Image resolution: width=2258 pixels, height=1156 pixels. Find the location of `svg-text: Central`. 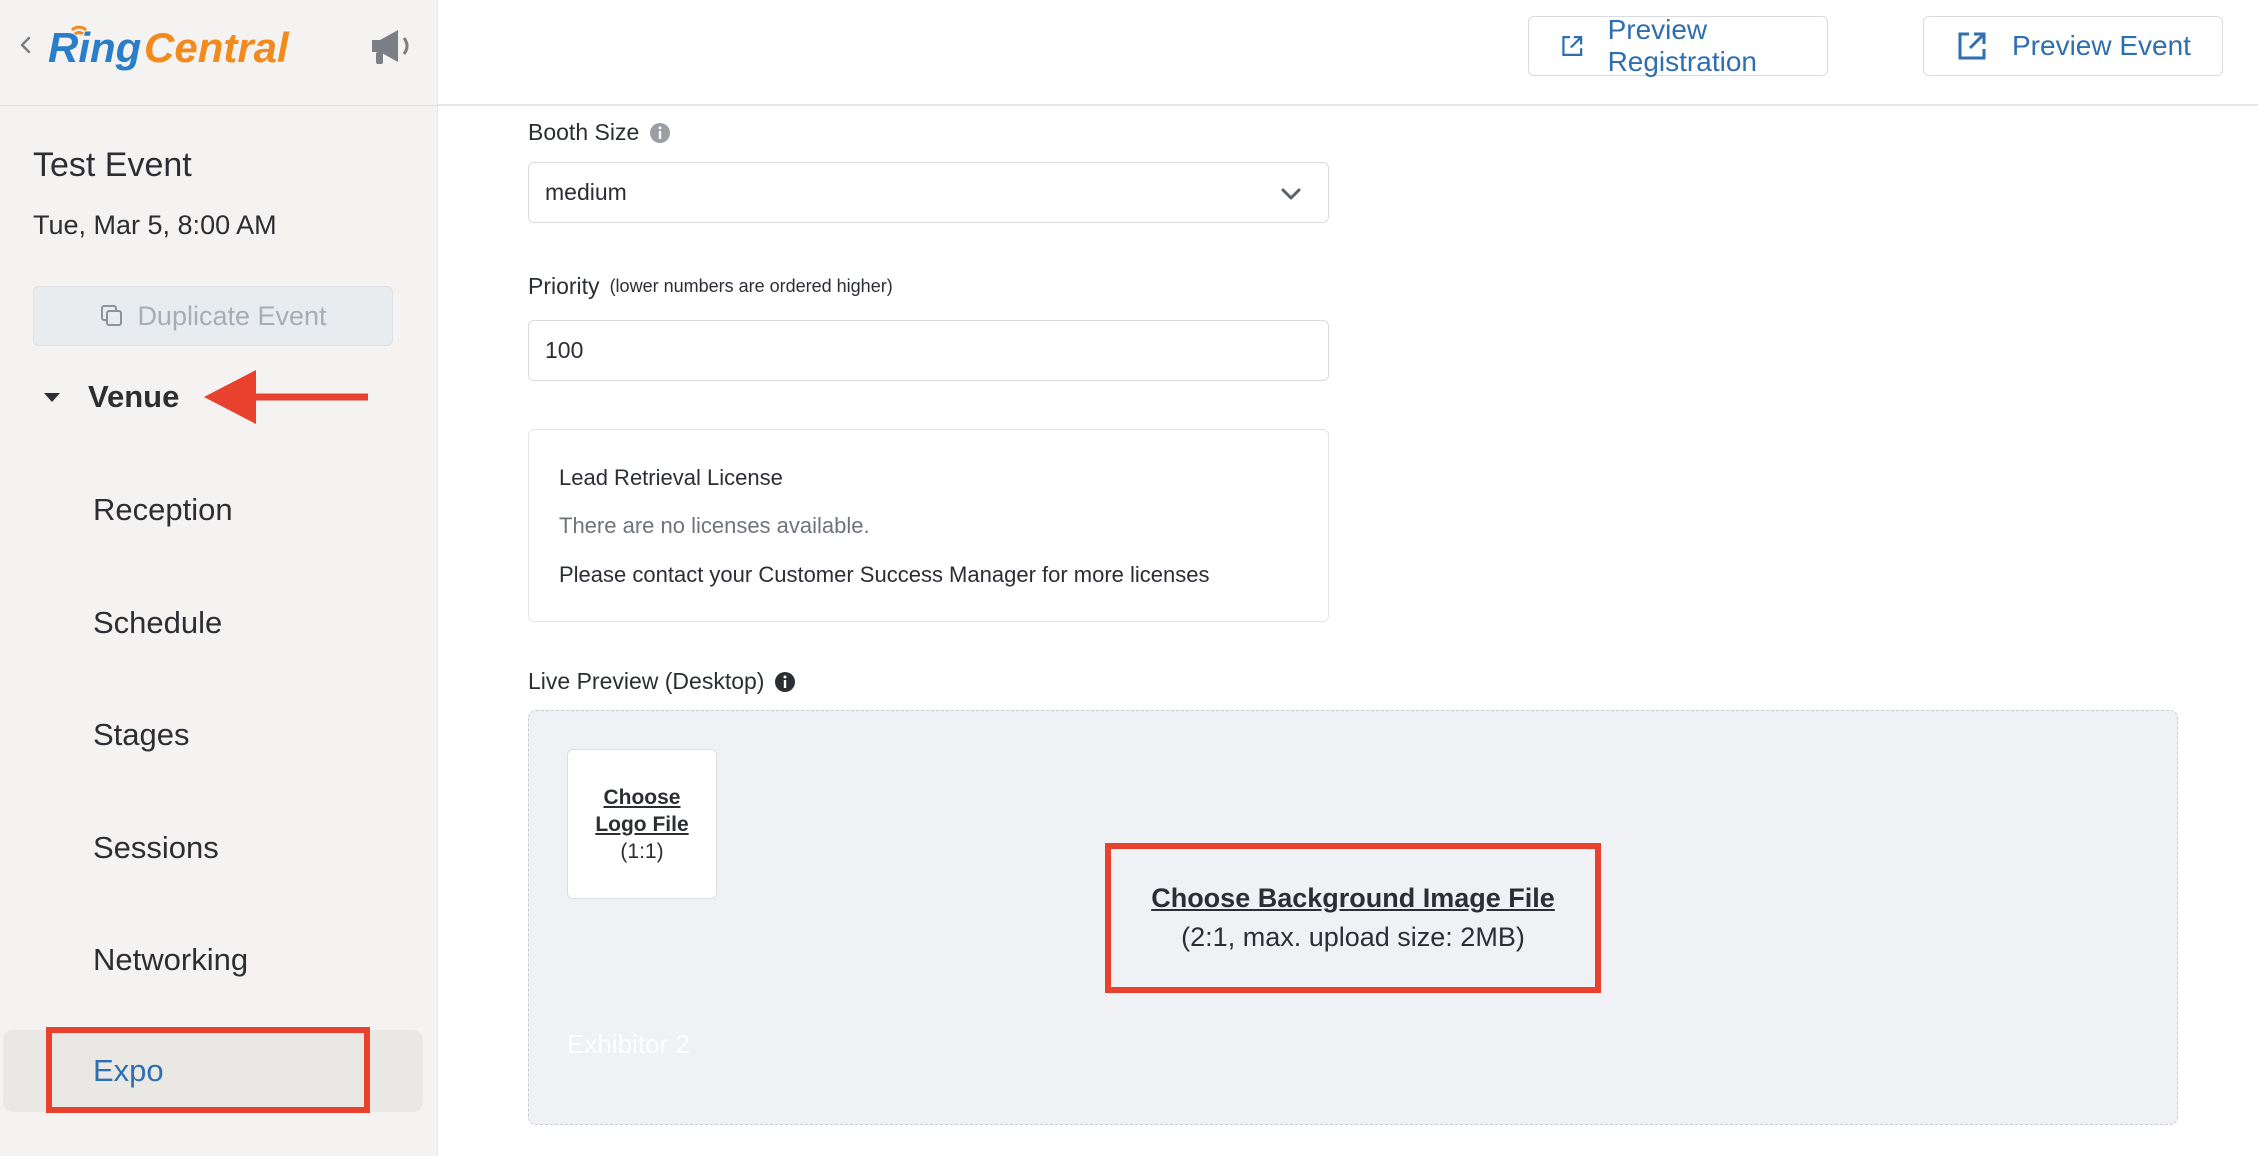

svg-text: Central is located at coordinates (217, 47).